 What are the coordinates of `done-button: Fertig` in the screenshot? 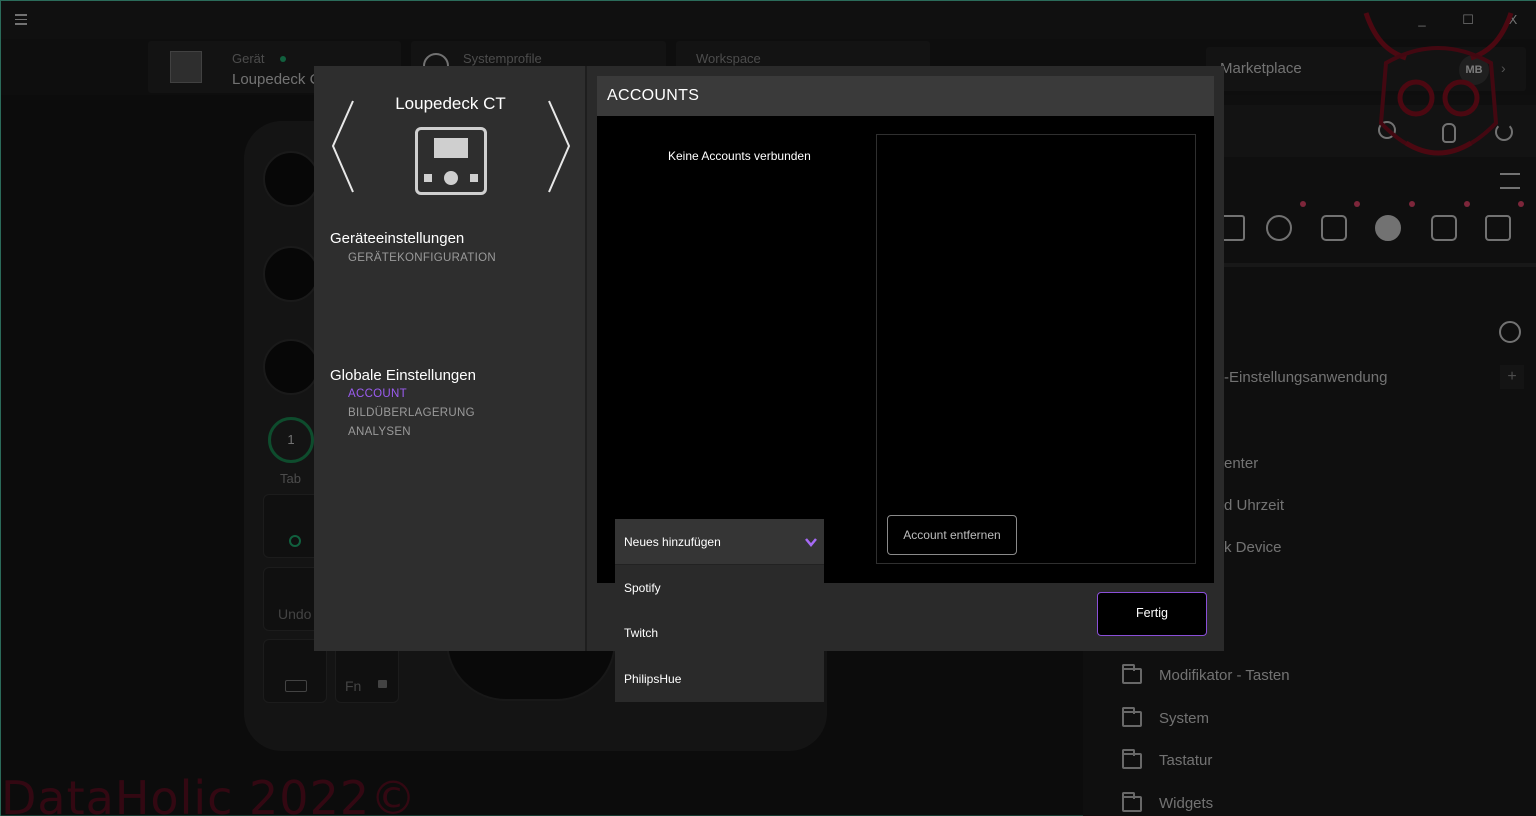 It's located at (1152, 614).